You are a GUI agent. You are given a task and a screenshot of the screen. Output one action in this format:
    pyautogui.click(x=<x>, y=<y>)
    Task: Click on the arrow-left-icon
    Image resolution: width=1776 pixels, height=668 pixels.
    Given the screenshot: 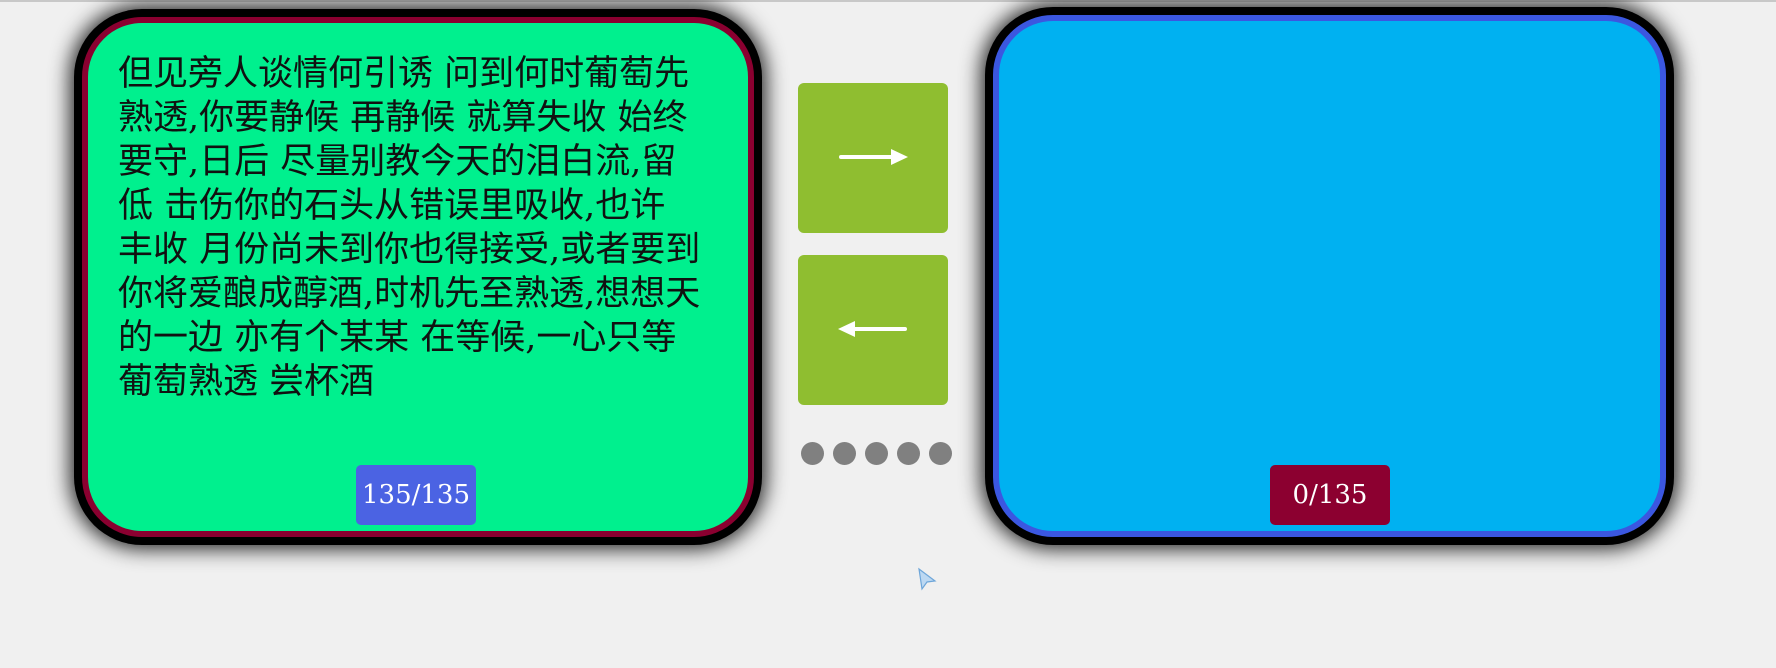 What is the action you would take?
    pyautogui.click(x=872, y=329)
    